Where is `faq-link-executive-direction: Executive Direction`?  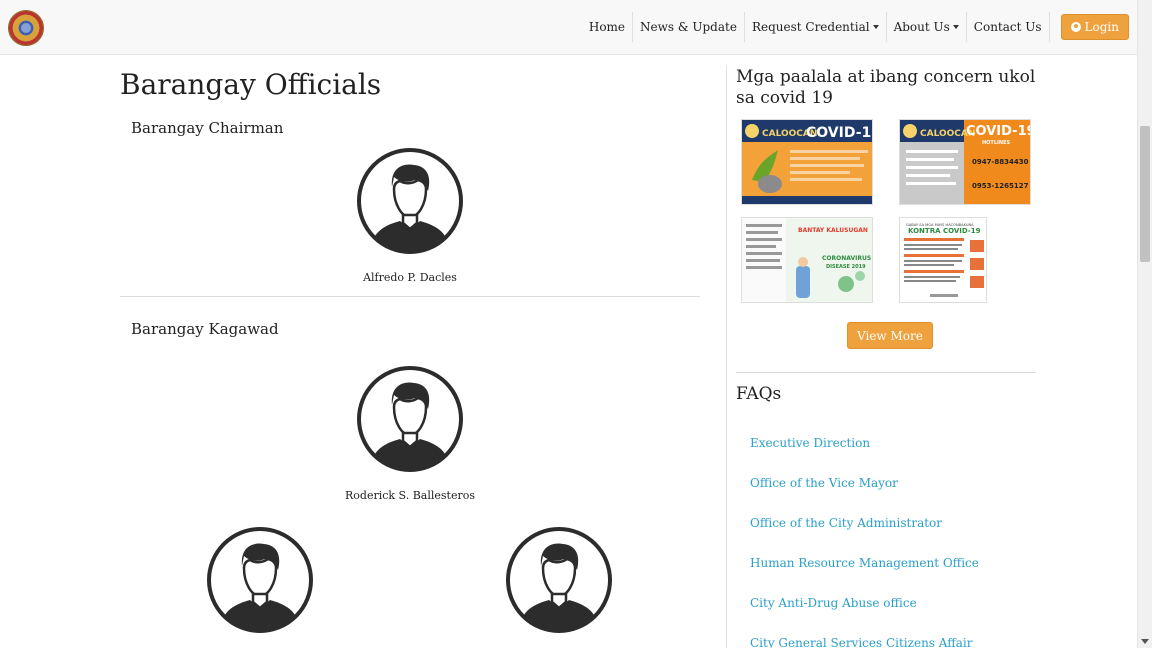 faq-link-executive-direction: Executive Direction is located at coordinates (810, 443).